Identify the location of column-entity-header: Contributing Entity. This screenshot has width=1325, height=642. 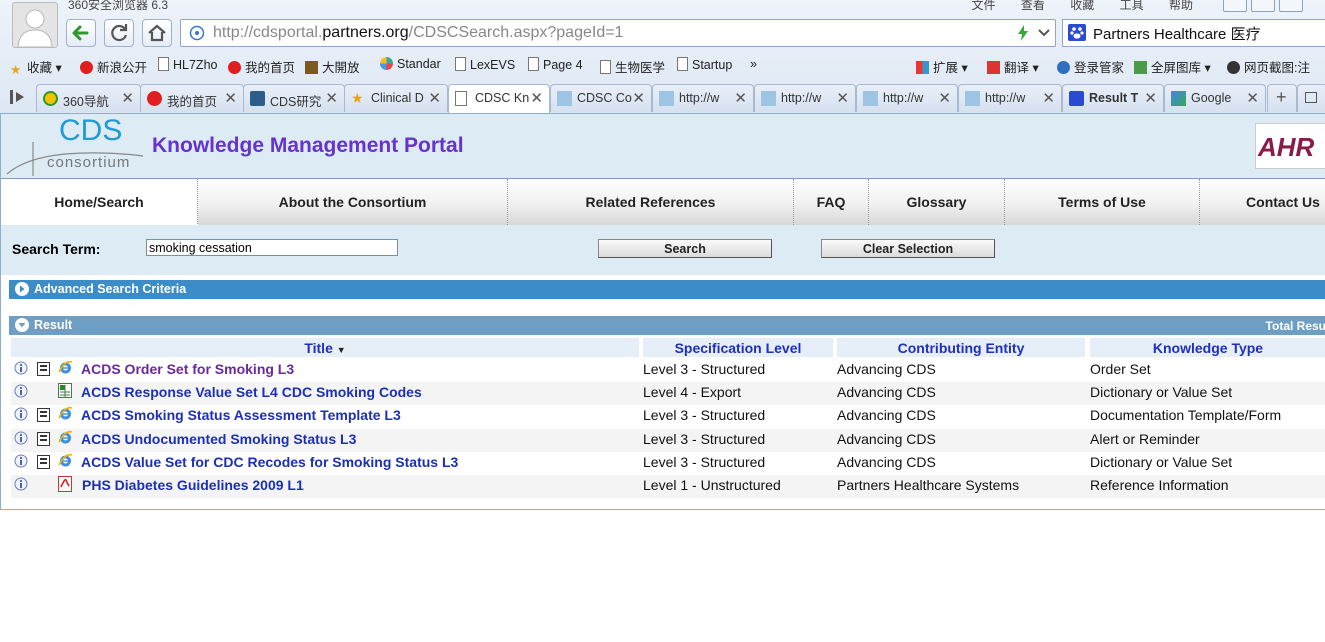
(961, 347).